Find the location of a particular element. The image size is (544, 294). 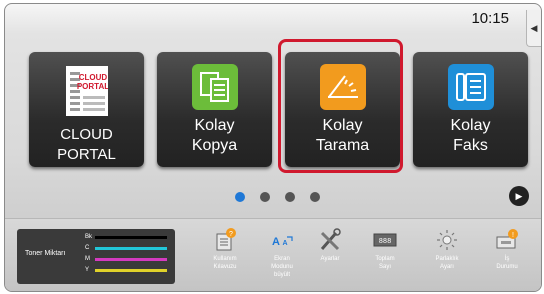

tile-easy-fax: Kolay Faks is located at coordinates (470, 109).